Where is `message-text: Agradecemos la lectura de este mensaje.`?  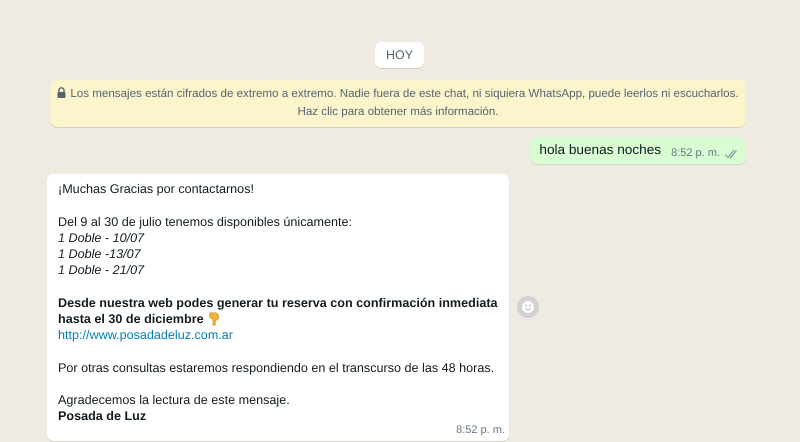 message-text: Agradecemos la lectura de este mensaje. is located at coordinates (174, 400).